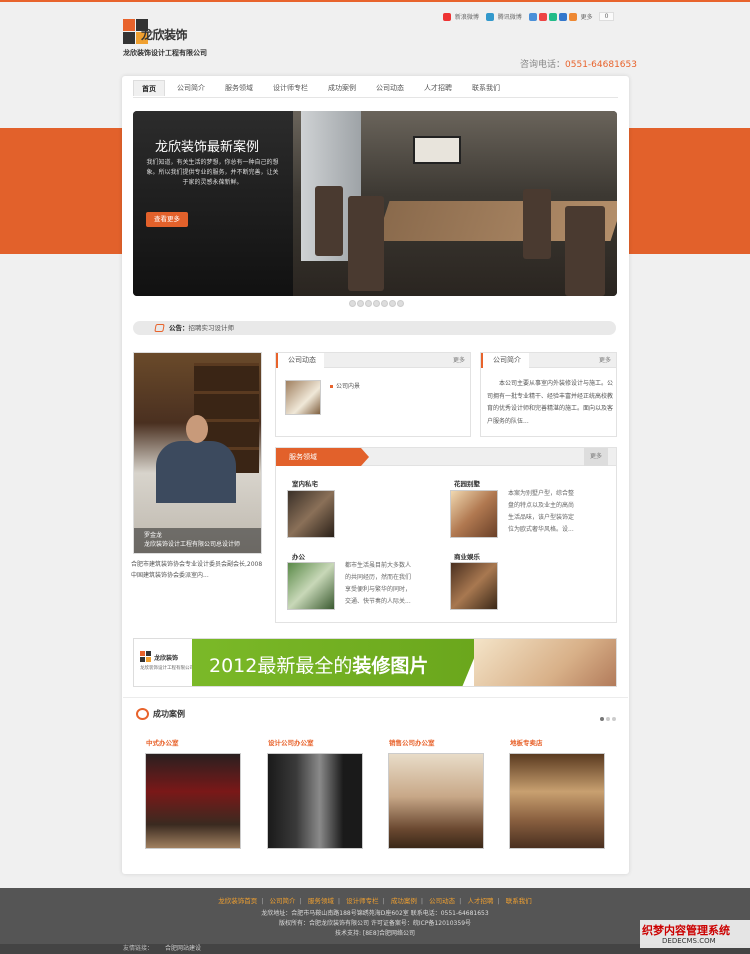 Image resolution: width=750 pixels, height=954 pixels. What do you see at coordinates (442, 901) in the screenshot?
I see `footer-link: 公司动态` at bounding box center [442, 901].